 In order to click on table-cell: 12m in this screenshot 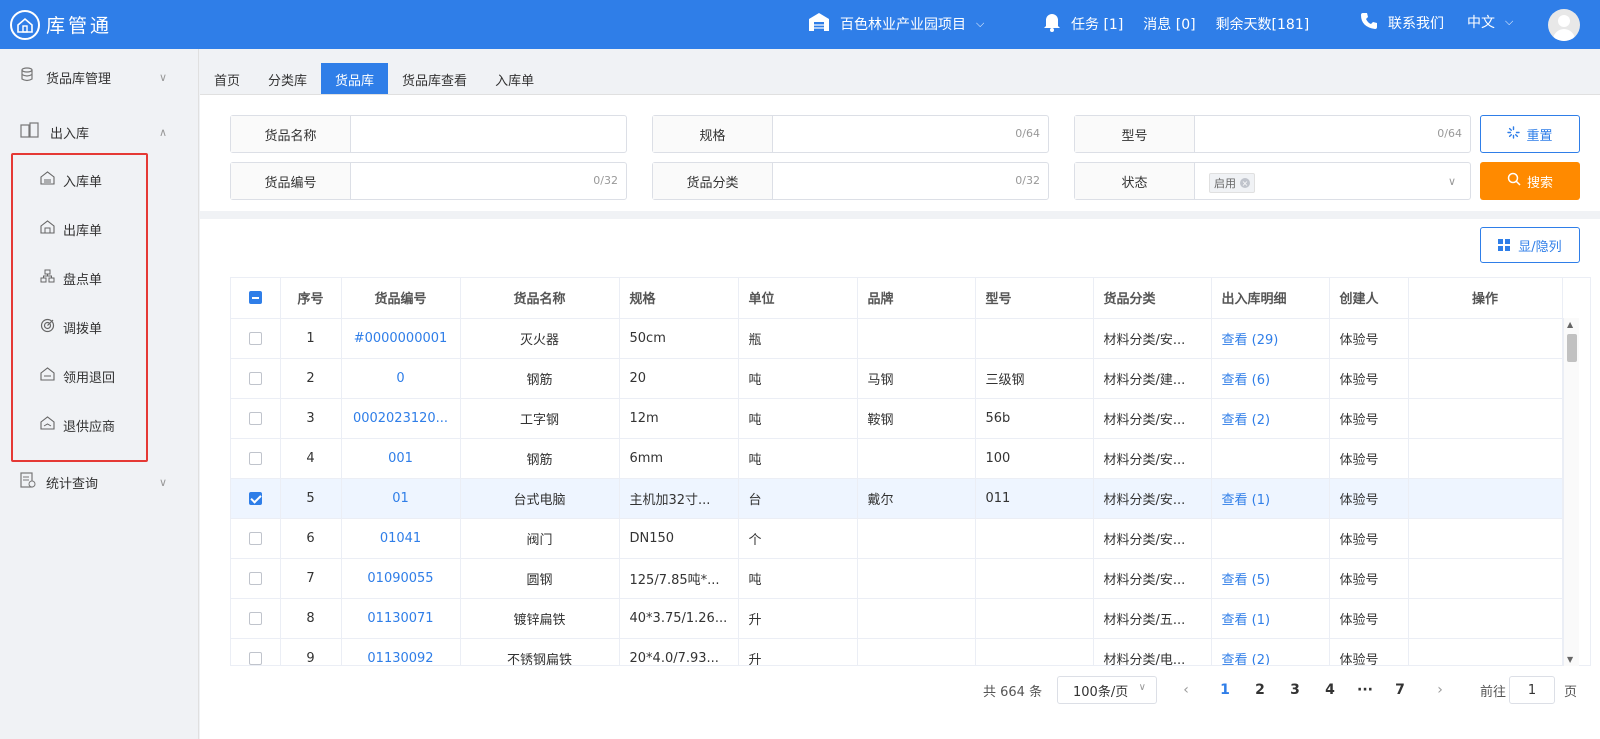, I will do `click(679, 418)`.